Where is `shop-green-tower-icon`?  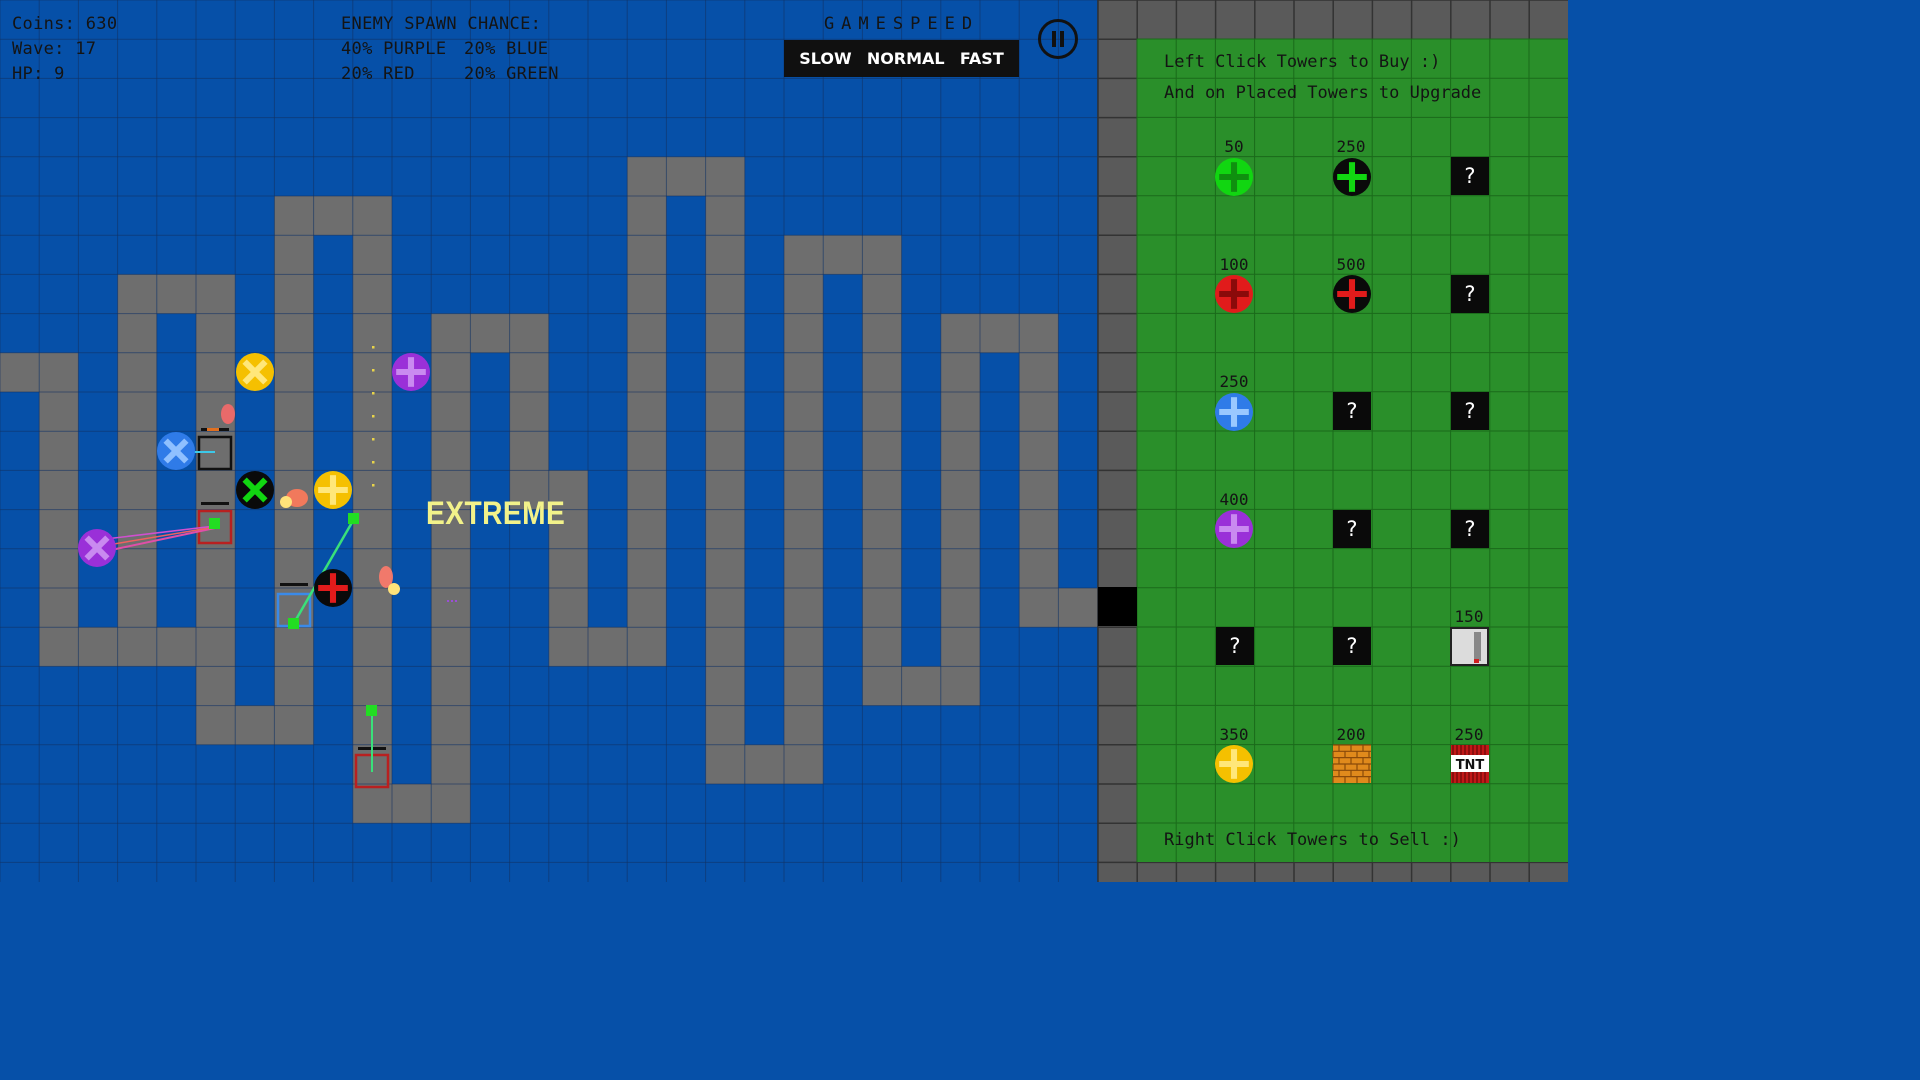 shop-green-tower-icon is located at coordinates (1234, 177).